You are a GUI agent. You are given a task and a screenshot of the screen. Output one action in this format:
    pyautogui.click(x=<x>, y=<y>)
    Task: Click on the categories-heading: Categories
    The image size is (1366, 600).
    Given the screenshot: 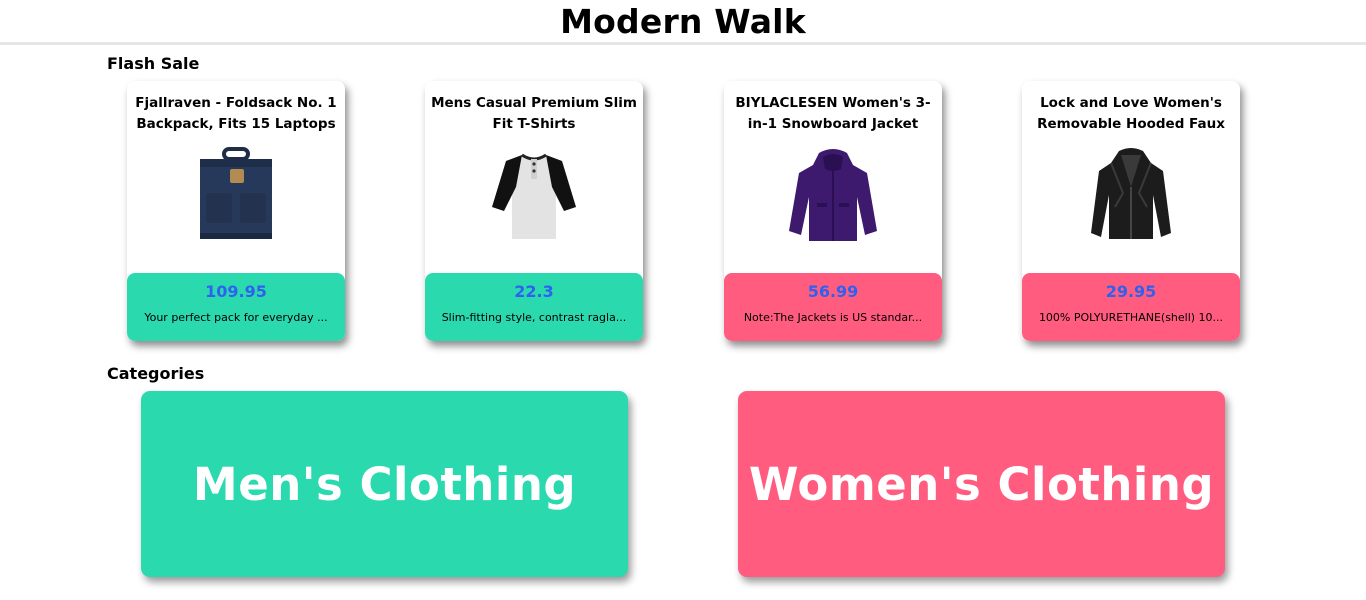 What is the action you would take?
    pyautogui.click(x=156, y=373)
    